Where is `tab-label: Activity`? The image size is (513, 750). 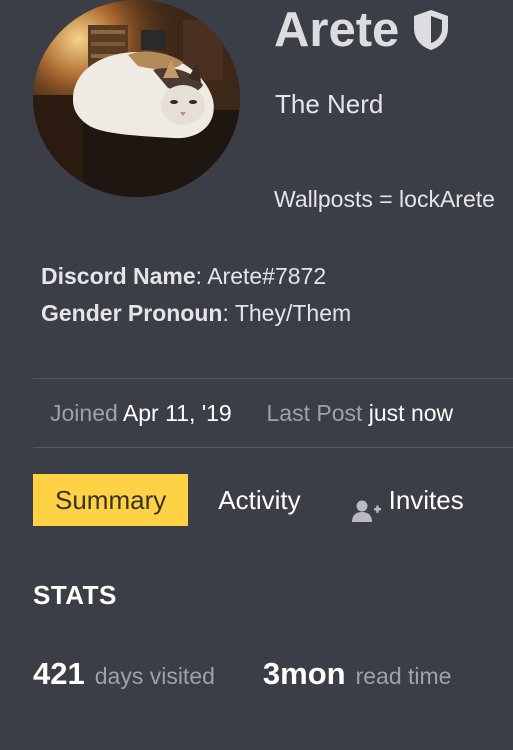
tab-label: Activity is located at coordinates (259, 500).